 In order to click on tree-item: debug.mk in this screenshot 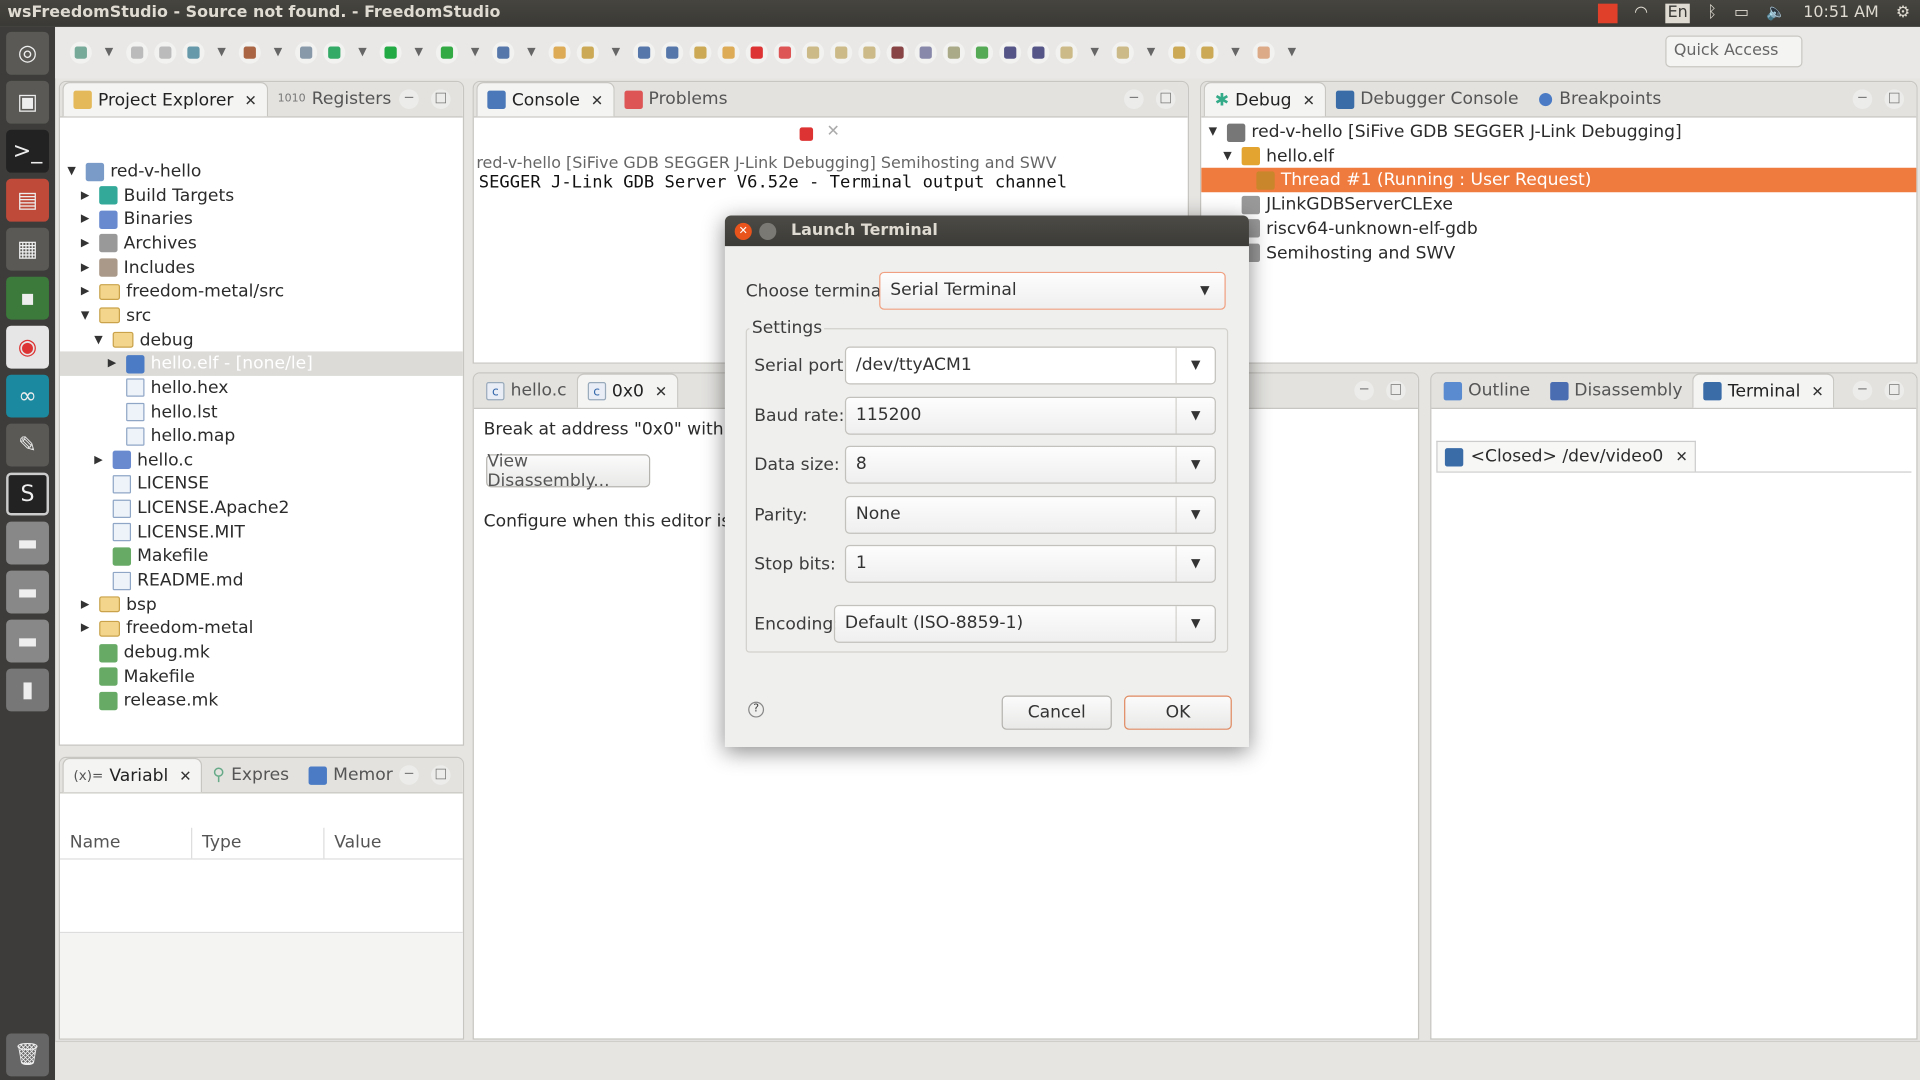, I will do `click(145, 652)`.